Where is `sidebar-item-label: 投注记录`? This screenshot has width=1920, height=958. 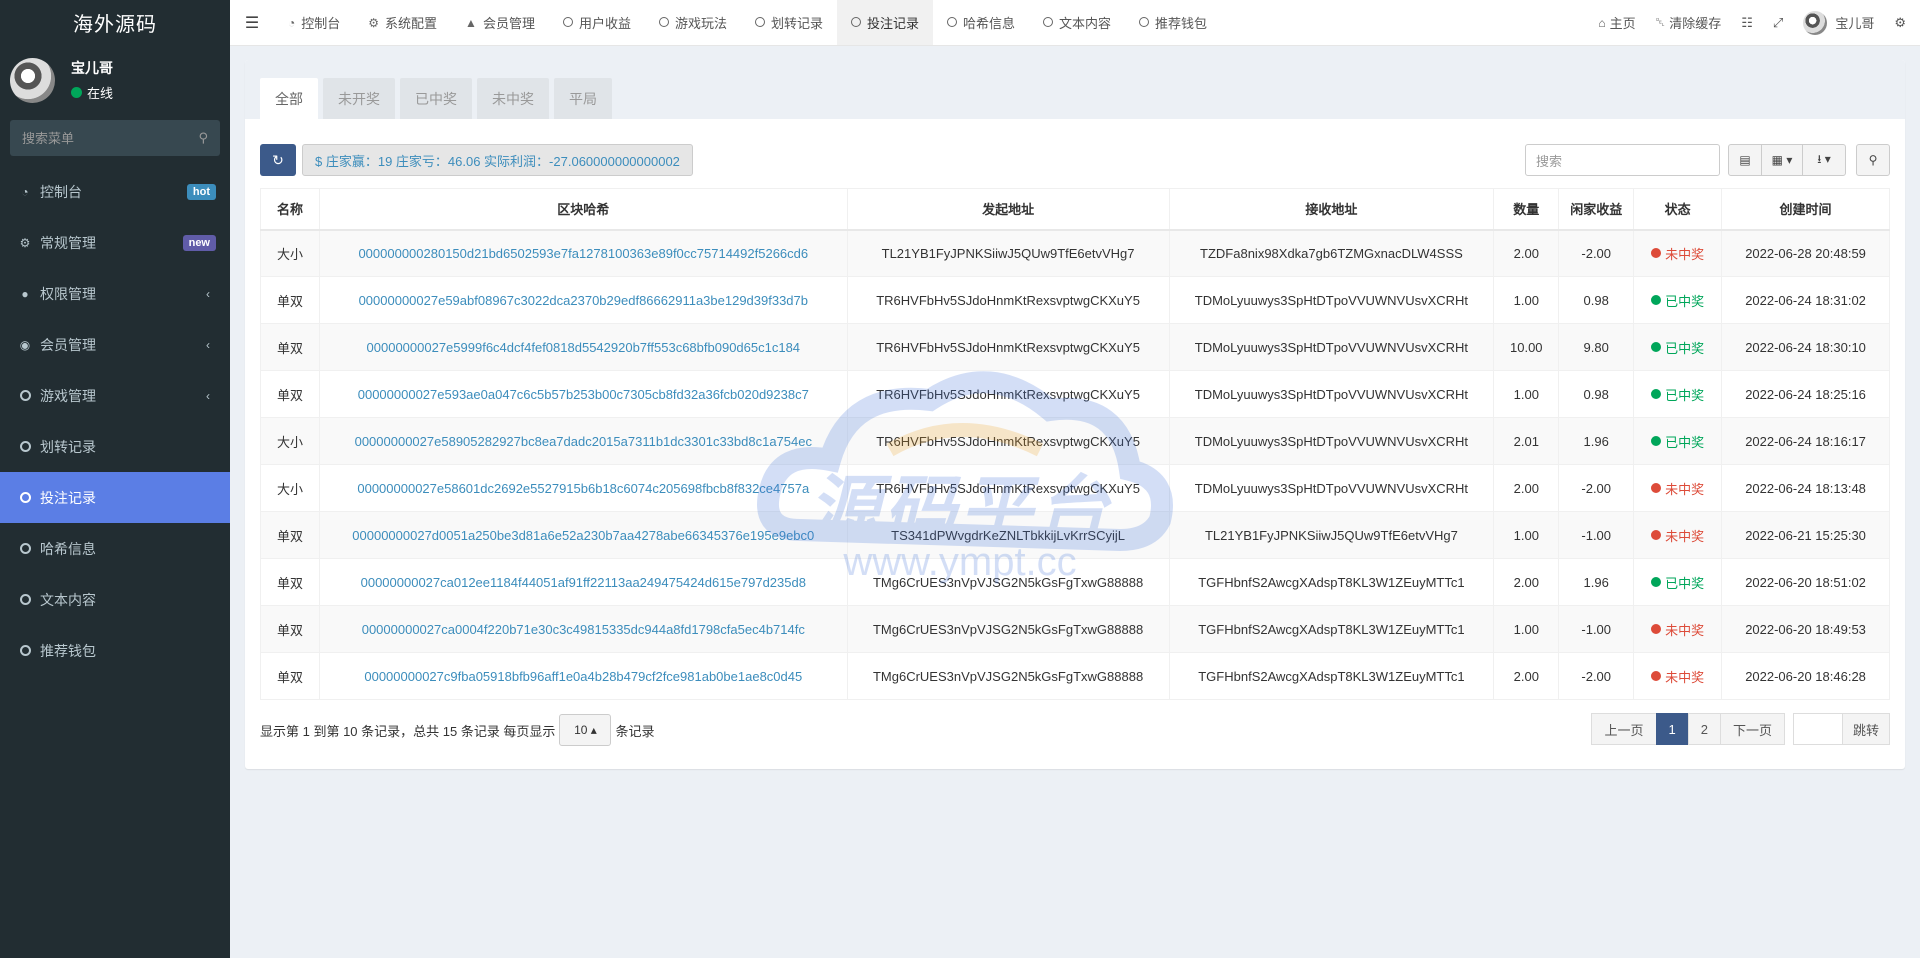 sidebar-item-label: 投注记录 is located at coordinates (68, 497).